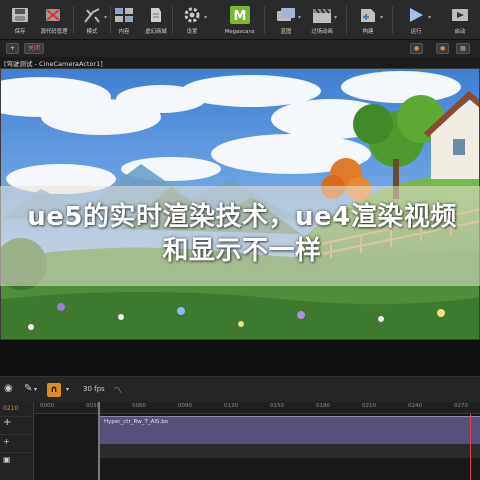  I want to click on modes-button: 模式 ▾, so click(92, 20).